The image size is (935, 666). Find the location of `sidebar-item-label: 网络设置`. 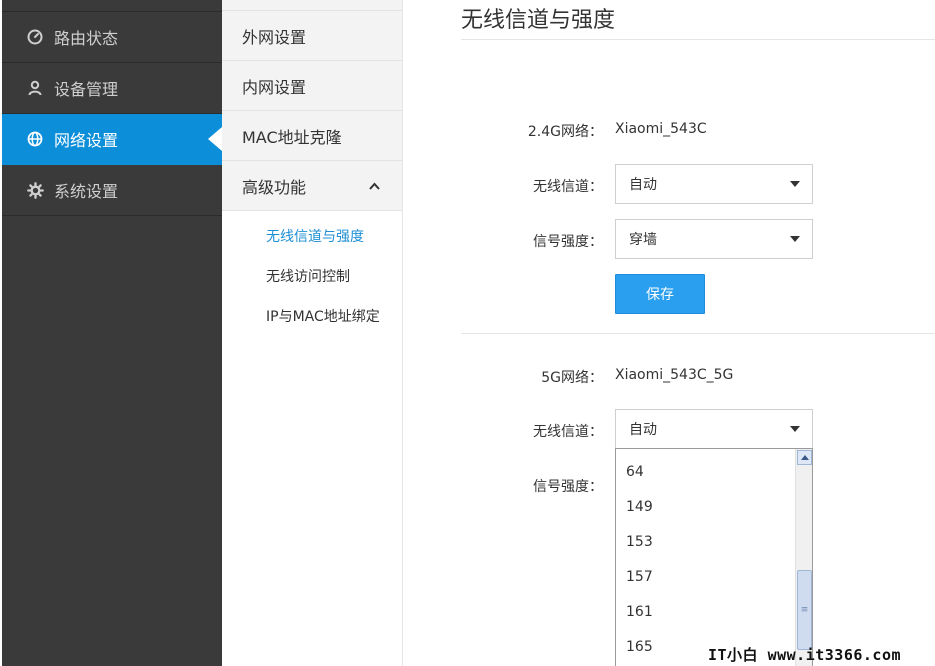

sidebar-item-label: 网络设置 is located at coordinates (86, 140).